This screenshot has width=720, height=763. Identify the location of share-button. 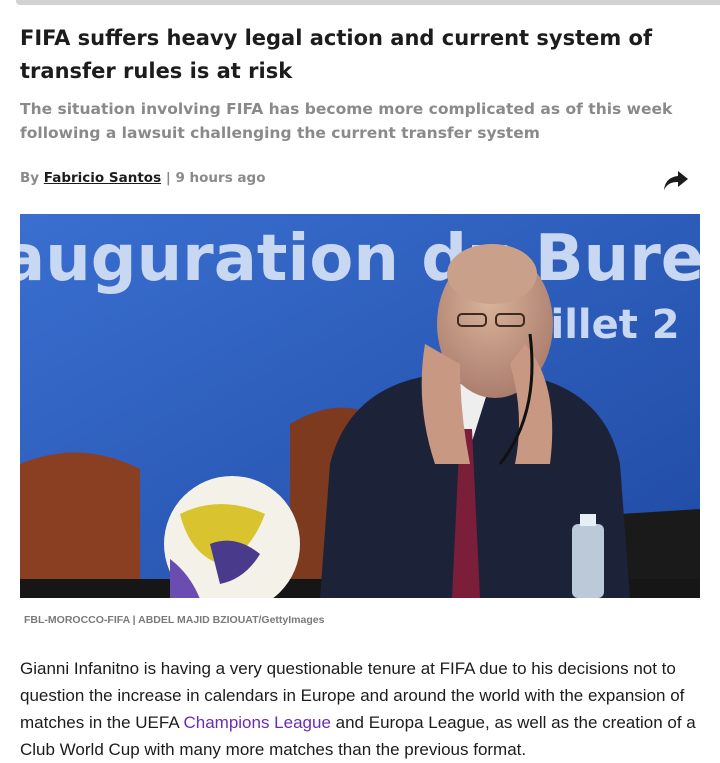
(676, 180).